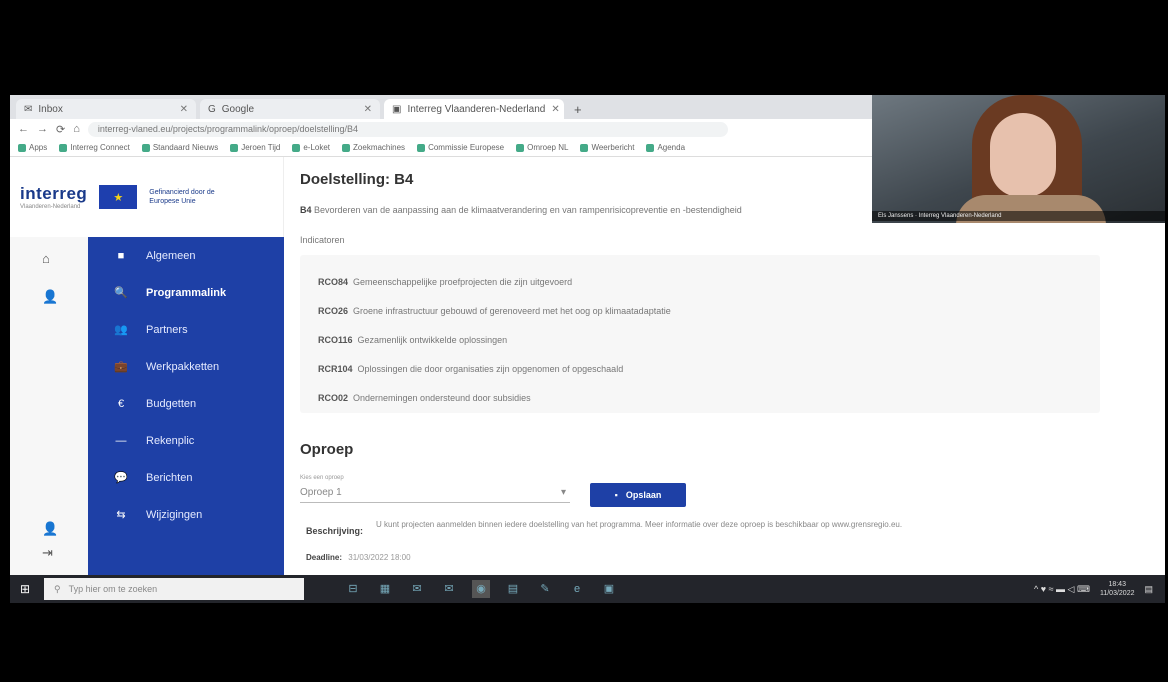 This screenshot has width=1168, height=682. Describe the element at coordinates (542, 147) in the screenshot. I see `bookmark-item: Omroep NL` at that location.